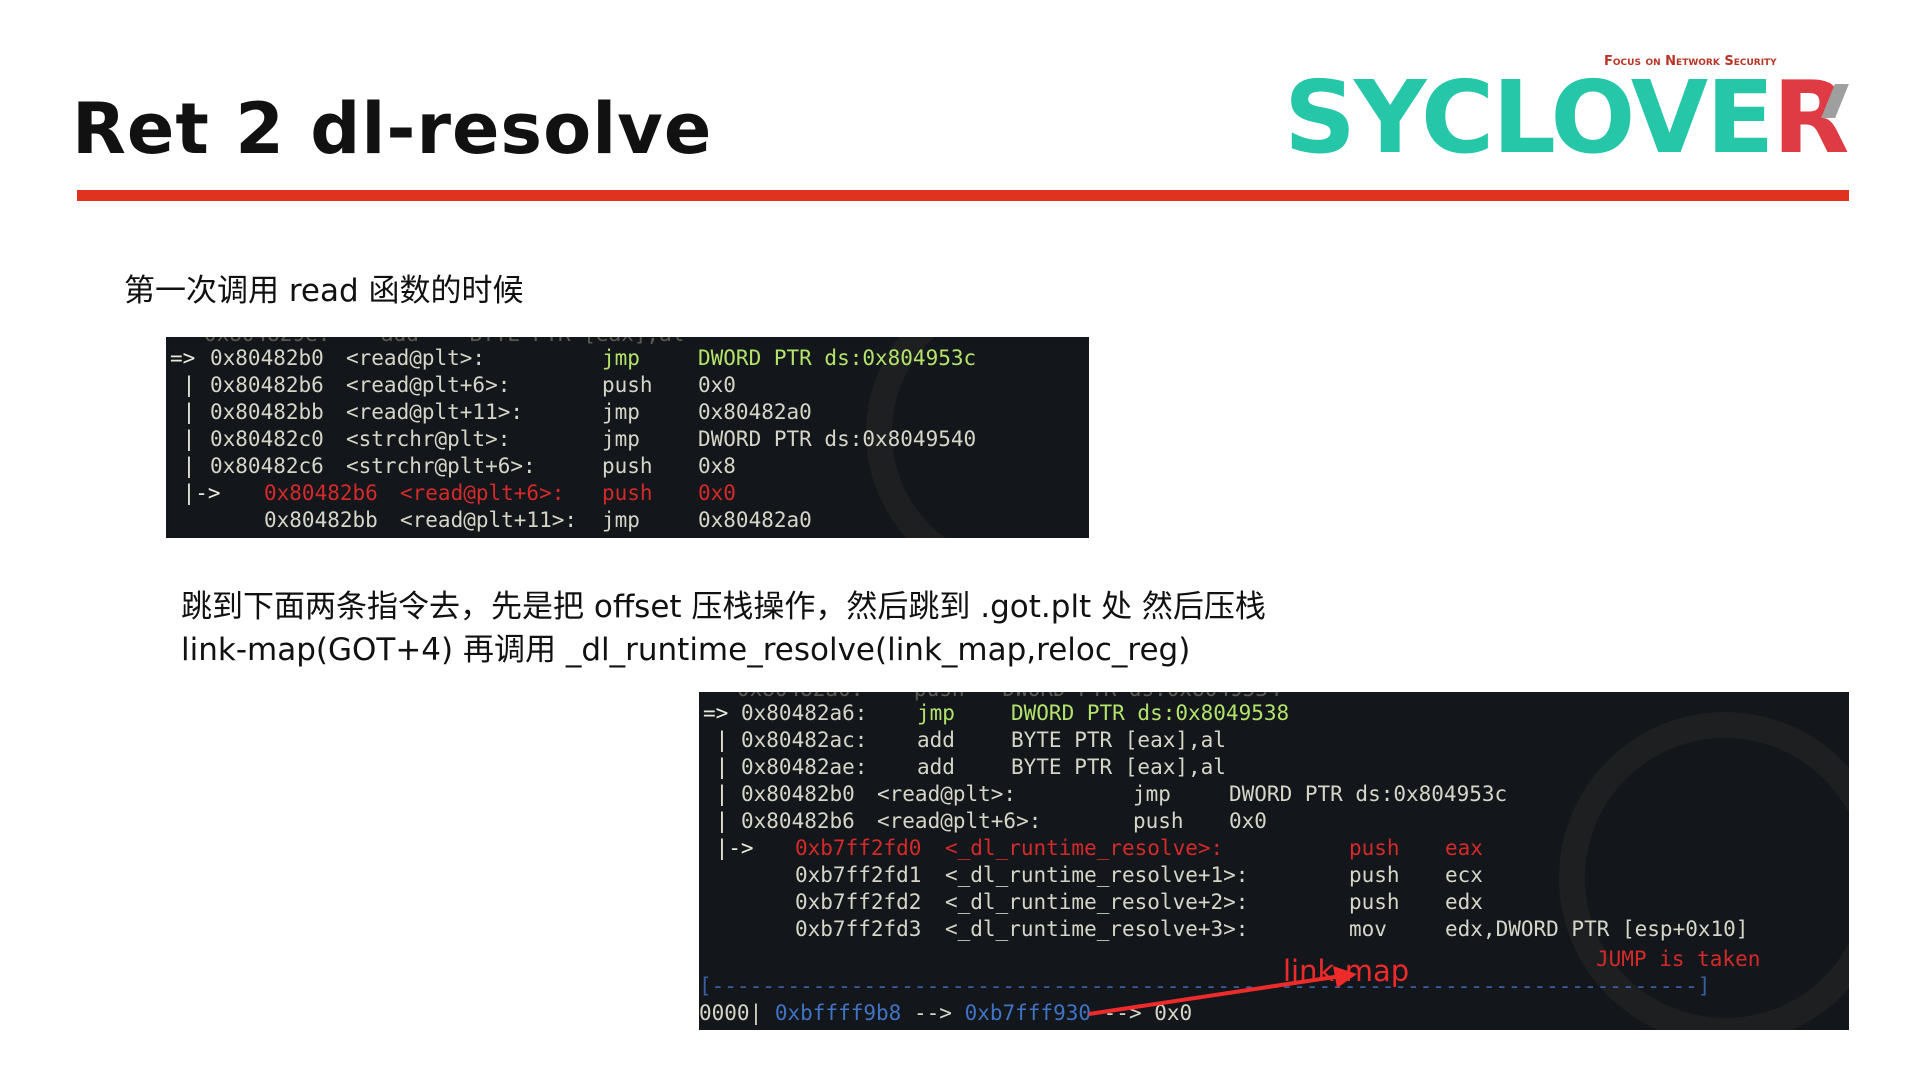 This screenshot has width=1920, height=1079. Describe the element at coordinates (858, 875) in the screenshot. I see `line-address: 0xb7ff2fd1` at that location.